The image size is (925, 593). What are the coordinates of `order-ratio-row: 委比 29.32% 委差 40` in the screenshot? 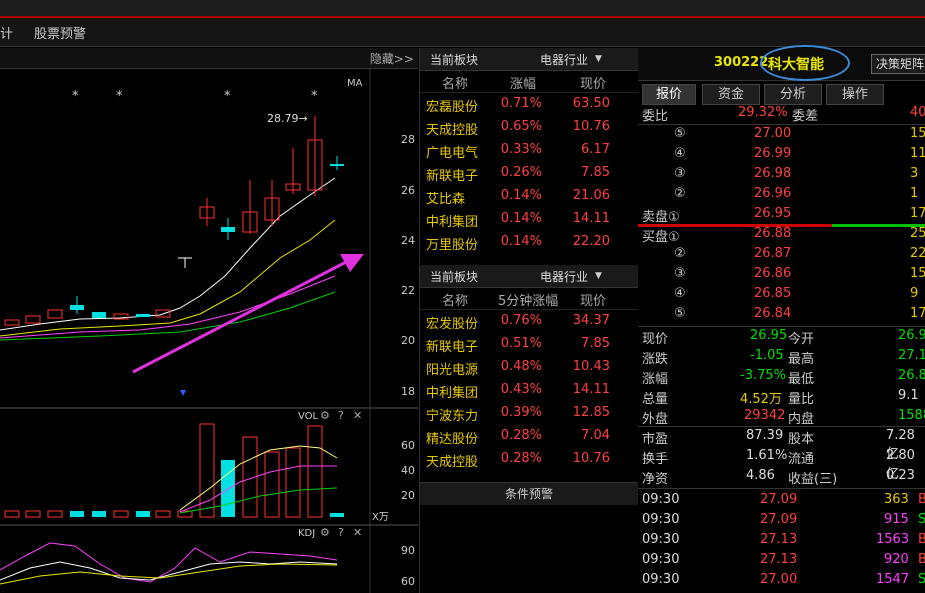 It's located at (783, 114).